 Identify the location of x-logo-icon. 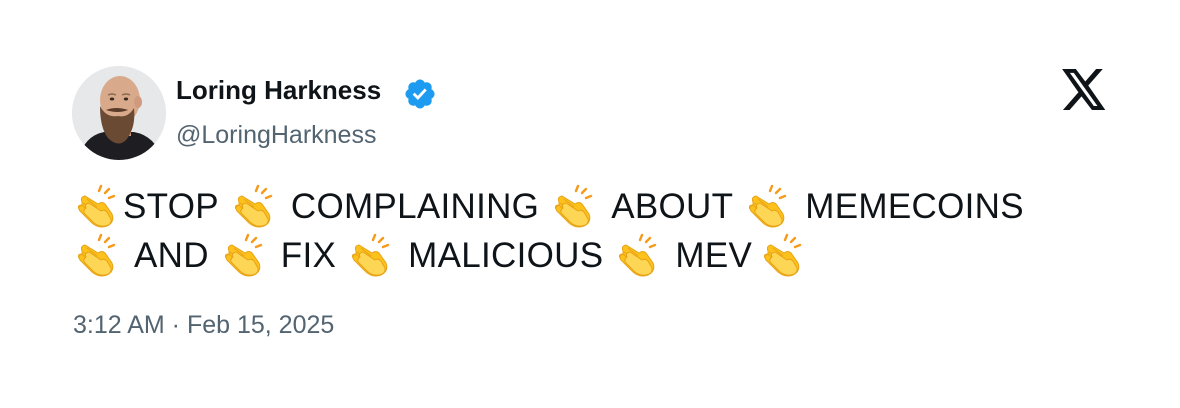
(1084, 89).